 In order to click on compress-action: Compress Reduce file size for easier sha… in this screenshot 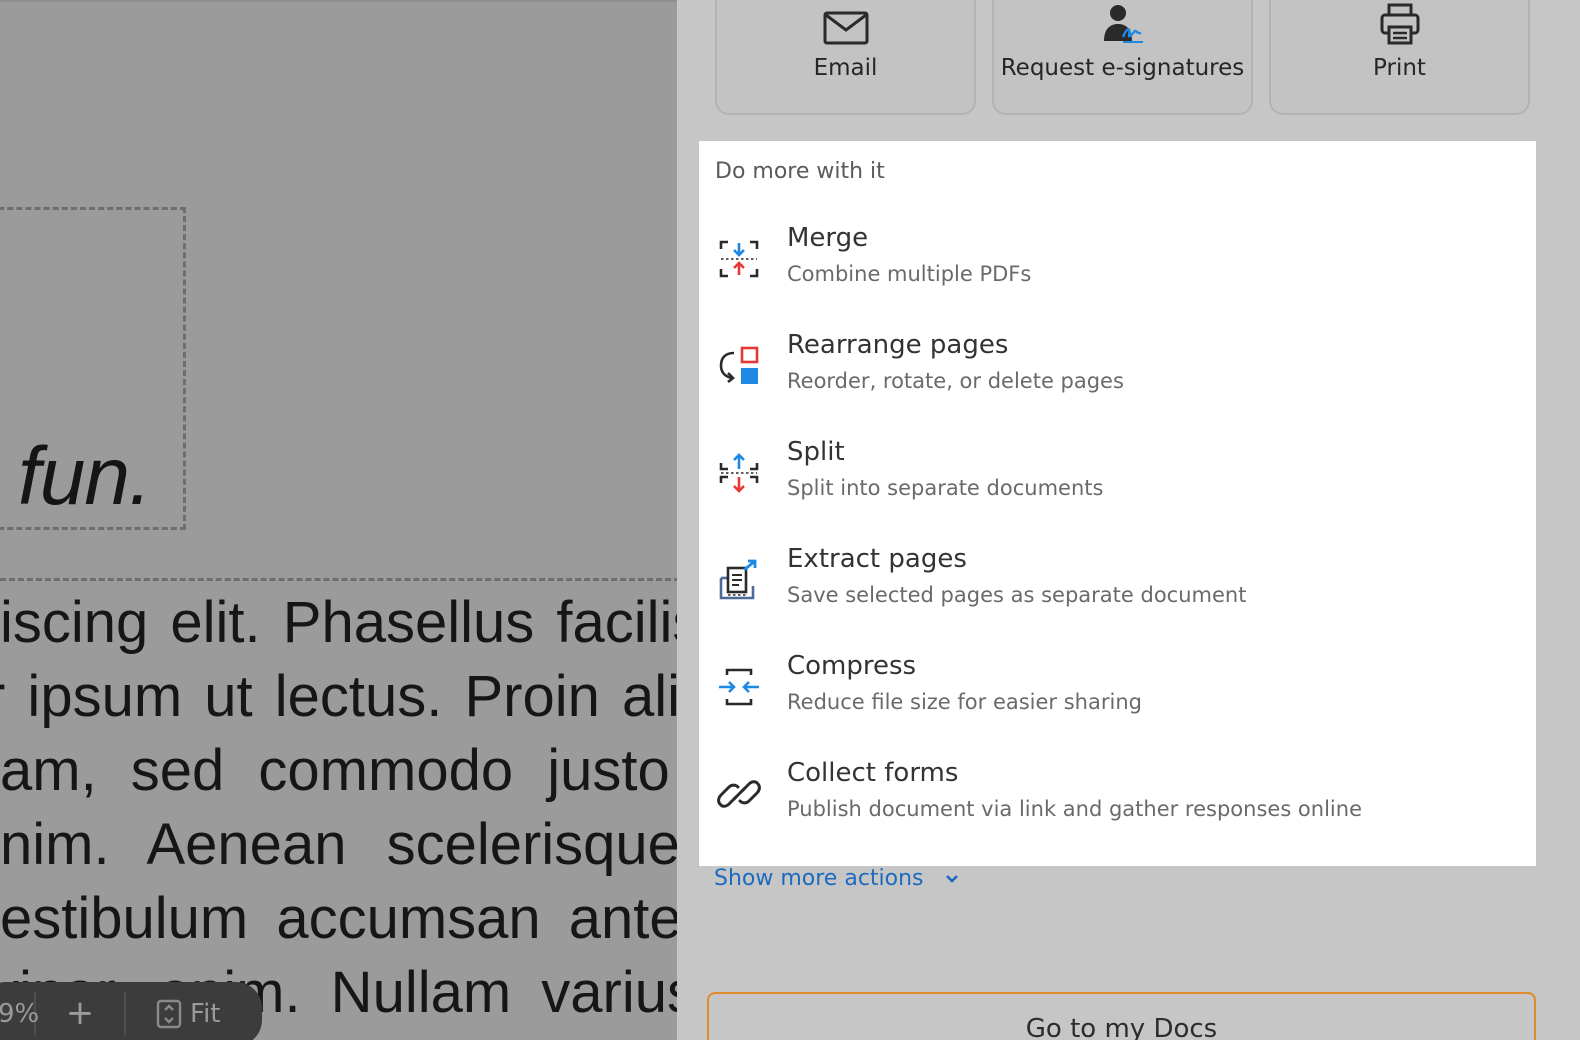, I will do `click(1115, 689)`.